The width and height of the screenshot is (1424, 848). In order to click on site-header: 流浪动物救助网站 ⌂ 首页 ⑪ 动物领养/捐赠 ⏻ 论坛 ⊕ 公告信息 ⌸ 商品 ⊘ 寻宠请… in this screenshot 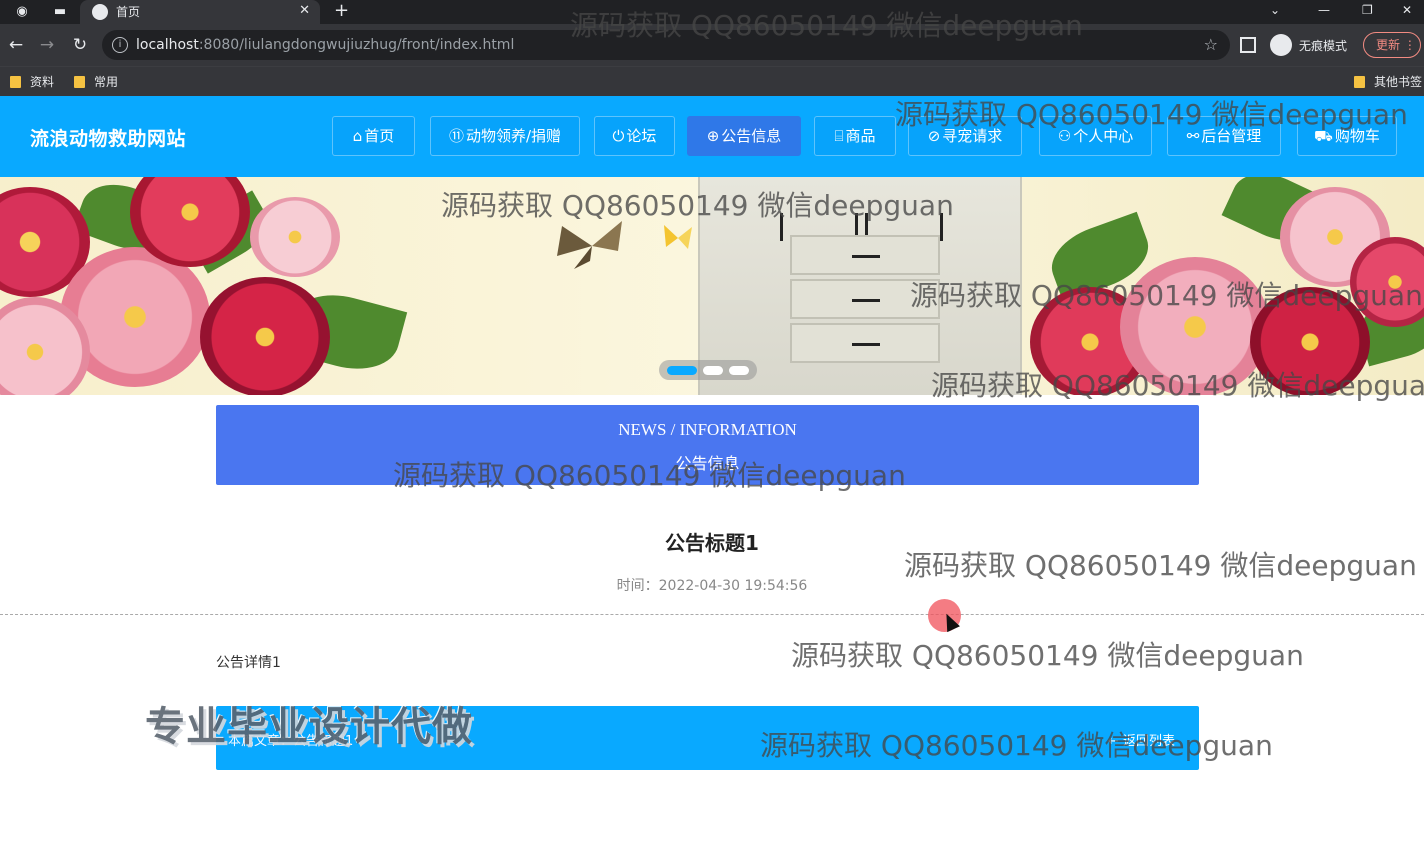, I will do `click(712, 136)`.